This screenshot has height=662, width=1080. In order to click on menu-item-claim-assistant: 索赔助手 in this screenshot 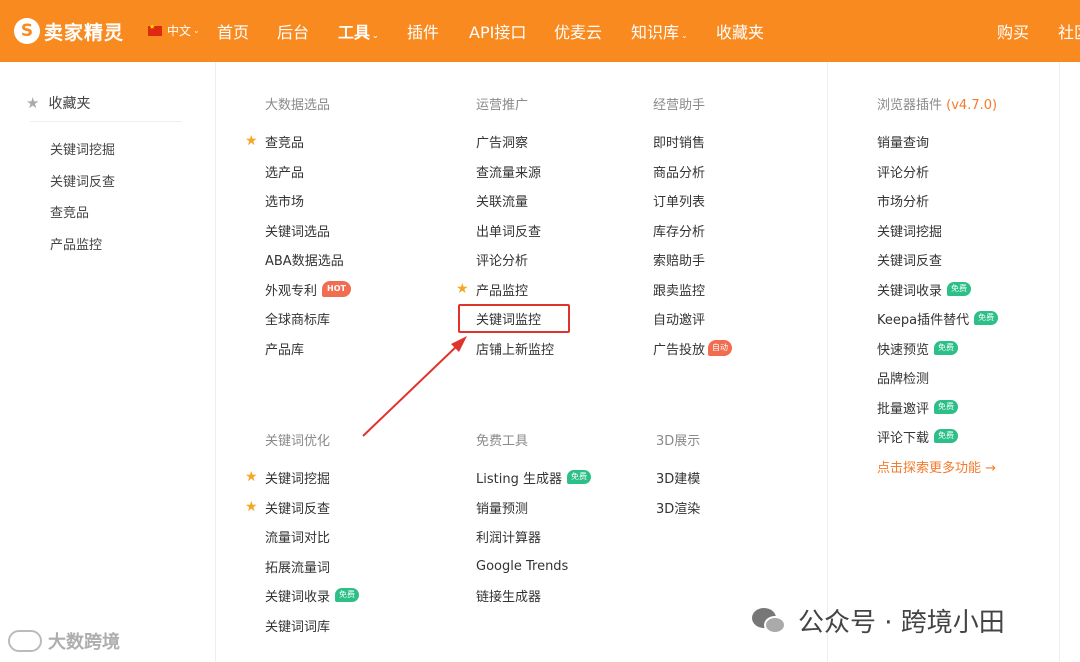, I will do `click(679, 259)`.